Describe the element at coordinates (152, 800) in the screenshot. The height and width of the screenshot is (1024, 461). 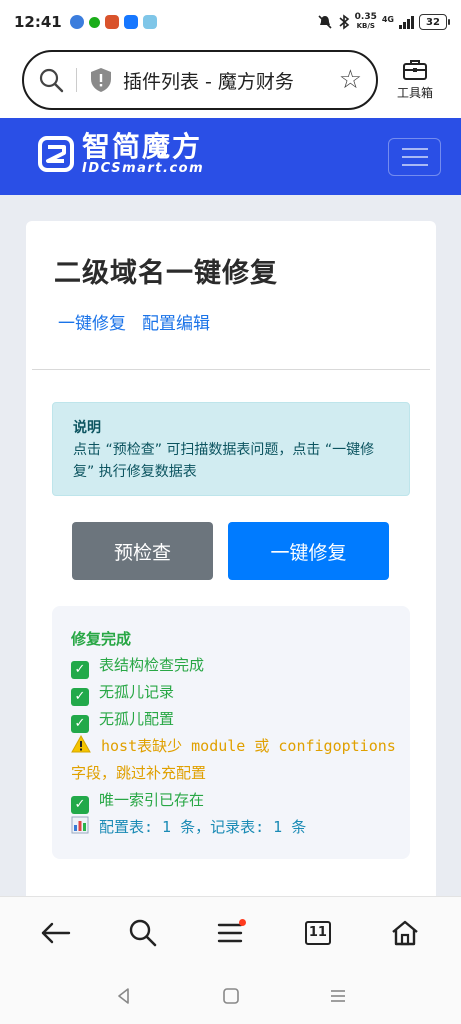
I see `result-text: 唯一索引已存在` at that location.